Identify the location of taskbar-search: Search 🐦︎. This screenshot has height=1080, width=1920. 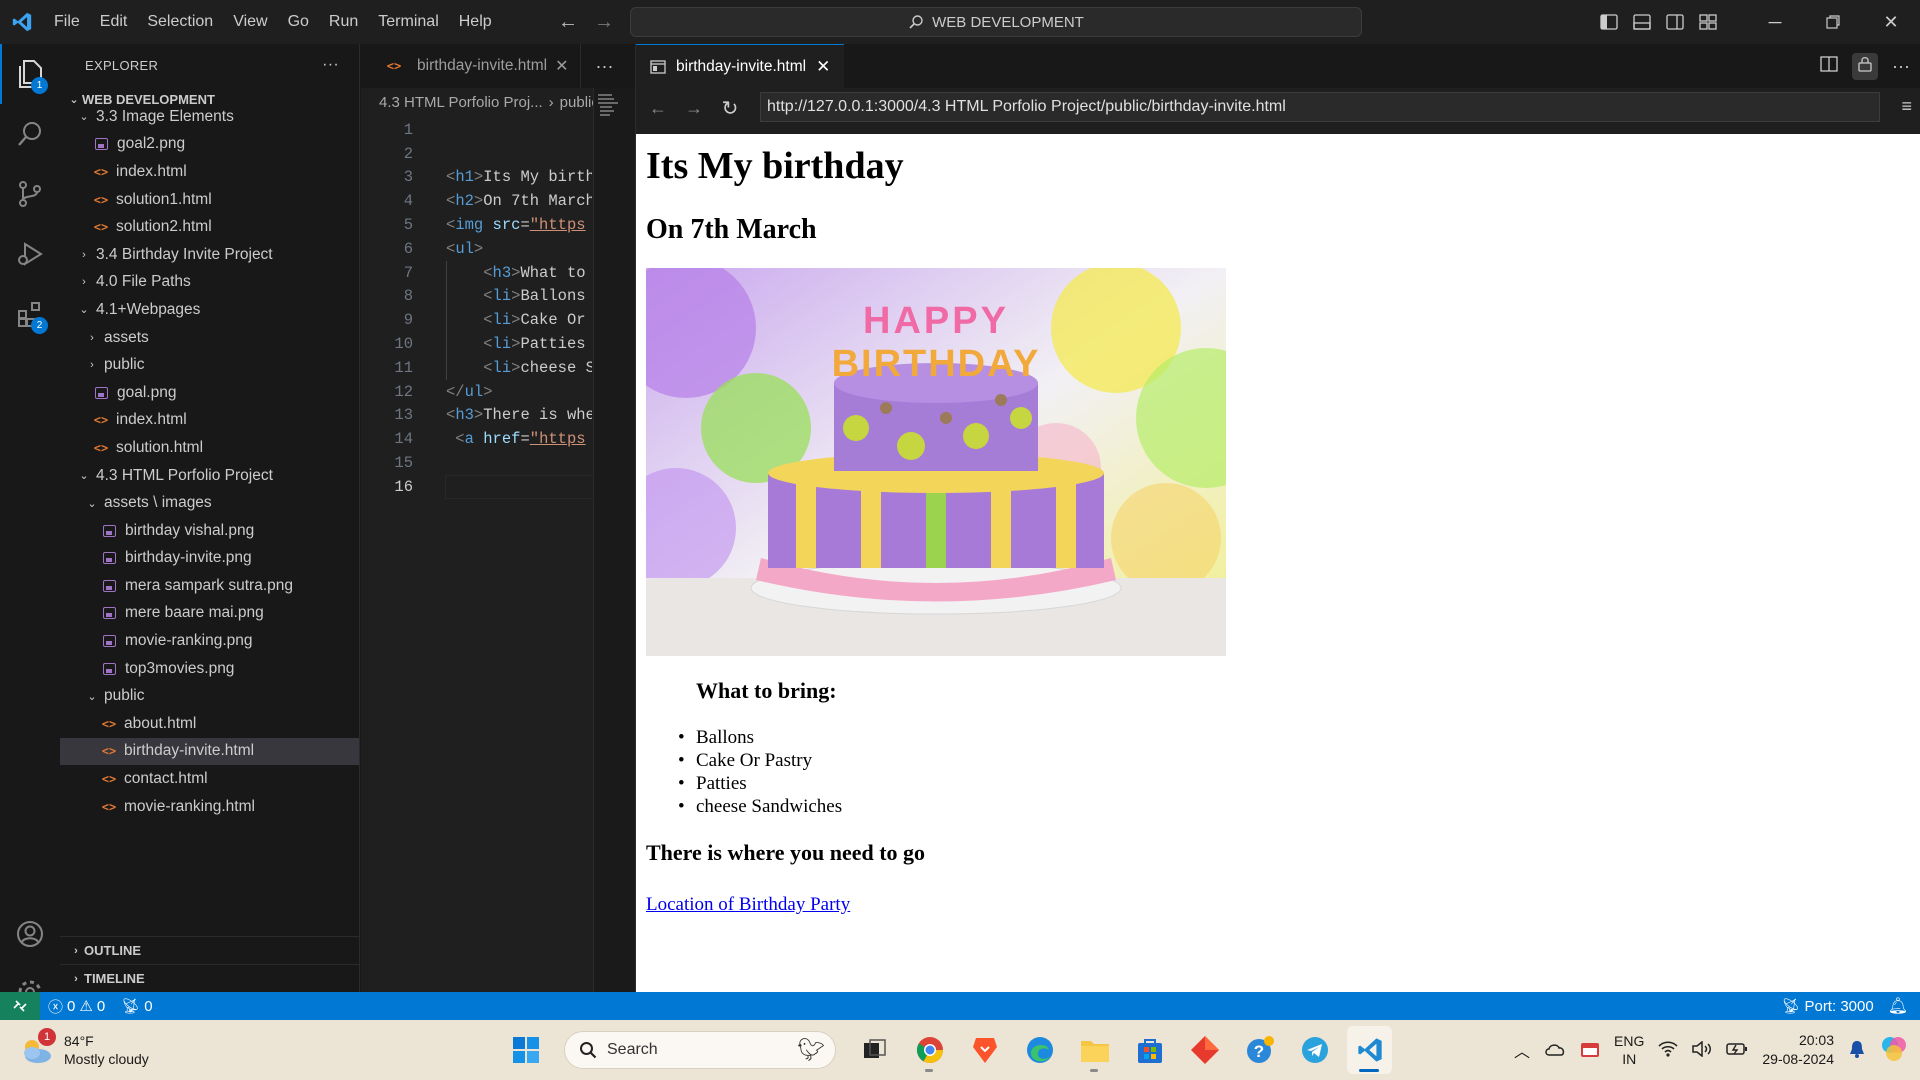
(700, 1050).